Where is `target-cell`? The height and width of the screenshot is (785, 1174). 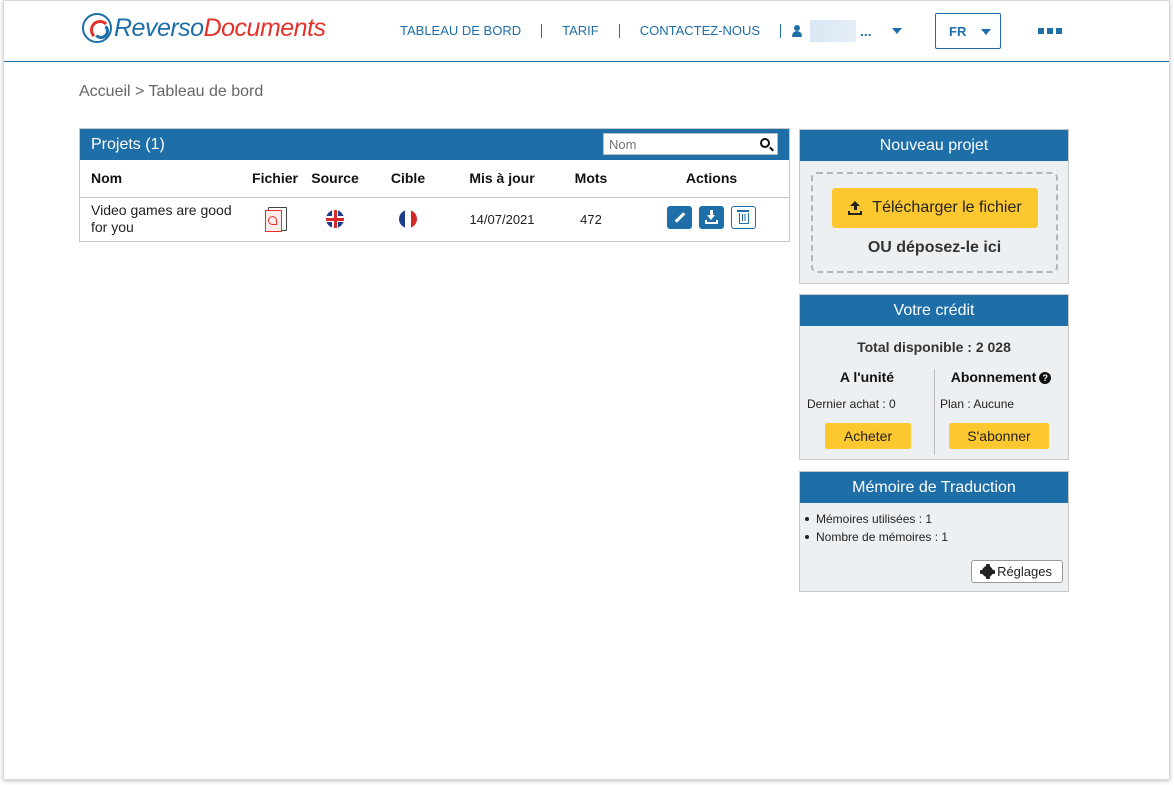
target-cell is located at coordinates (408, 219).